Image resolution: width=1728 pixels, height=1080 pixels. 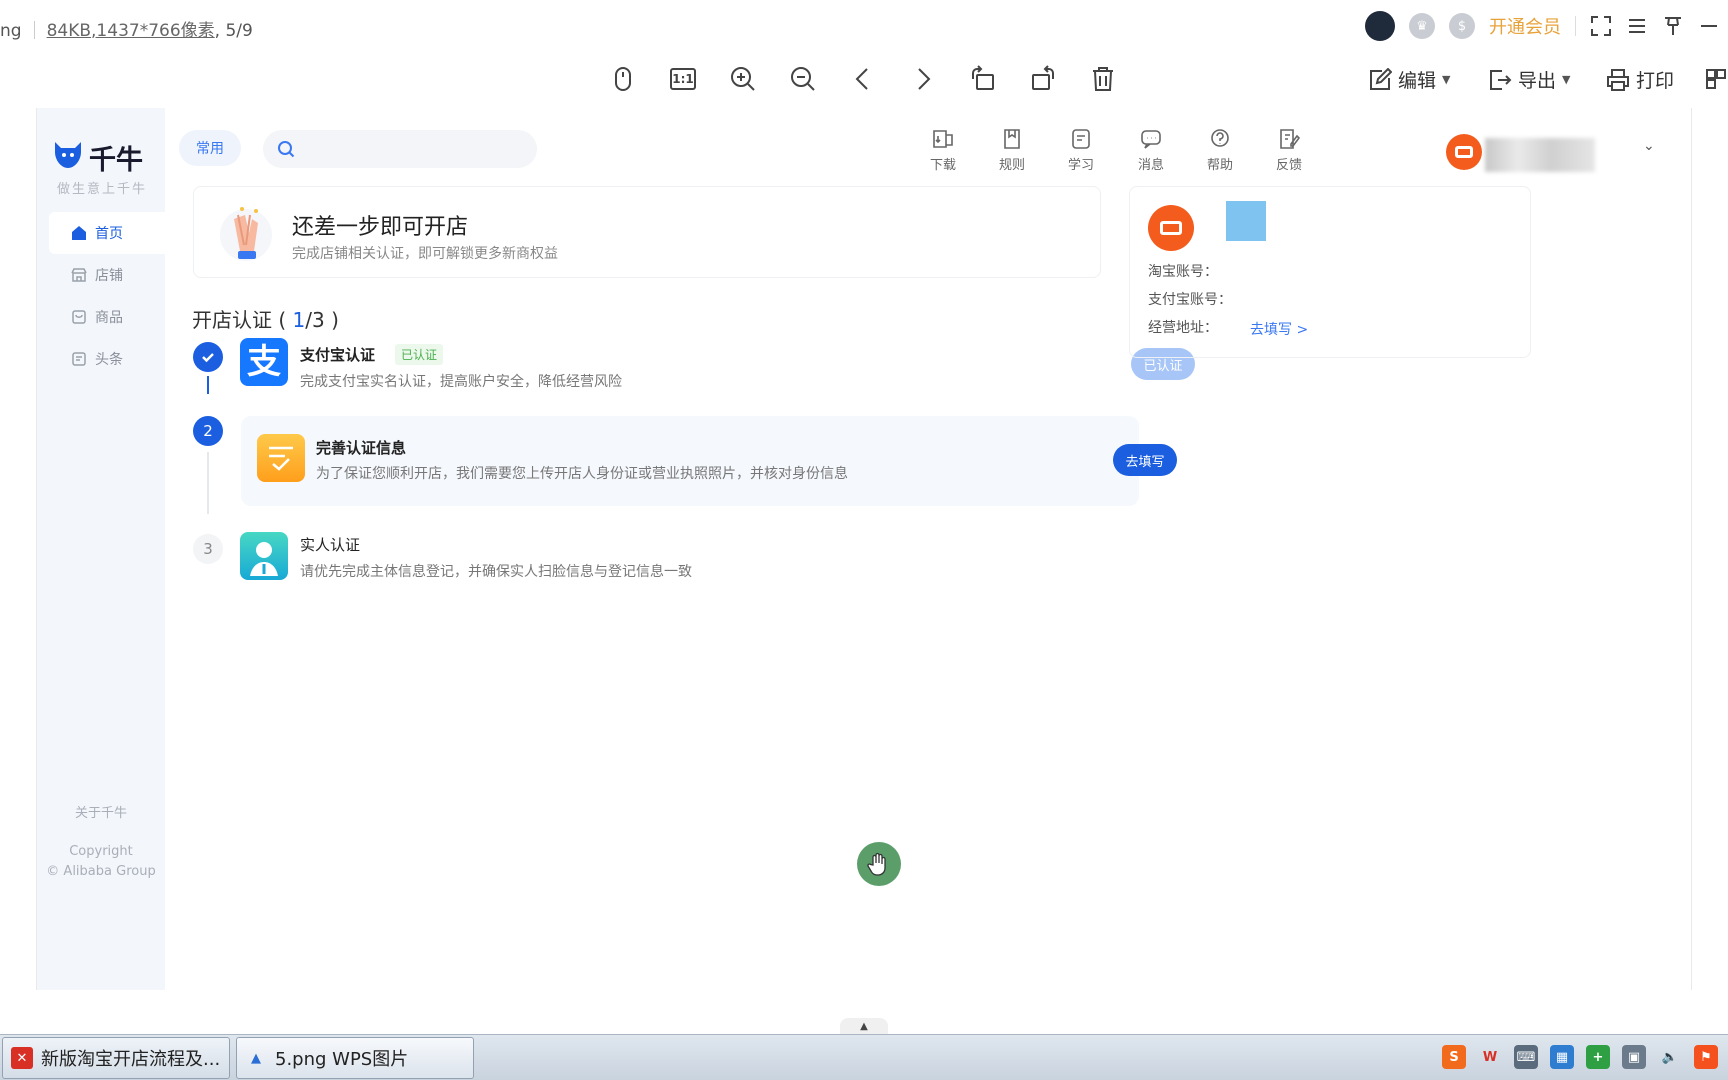 I want to click on coin-icon: $, so click(x=1462, y=26).